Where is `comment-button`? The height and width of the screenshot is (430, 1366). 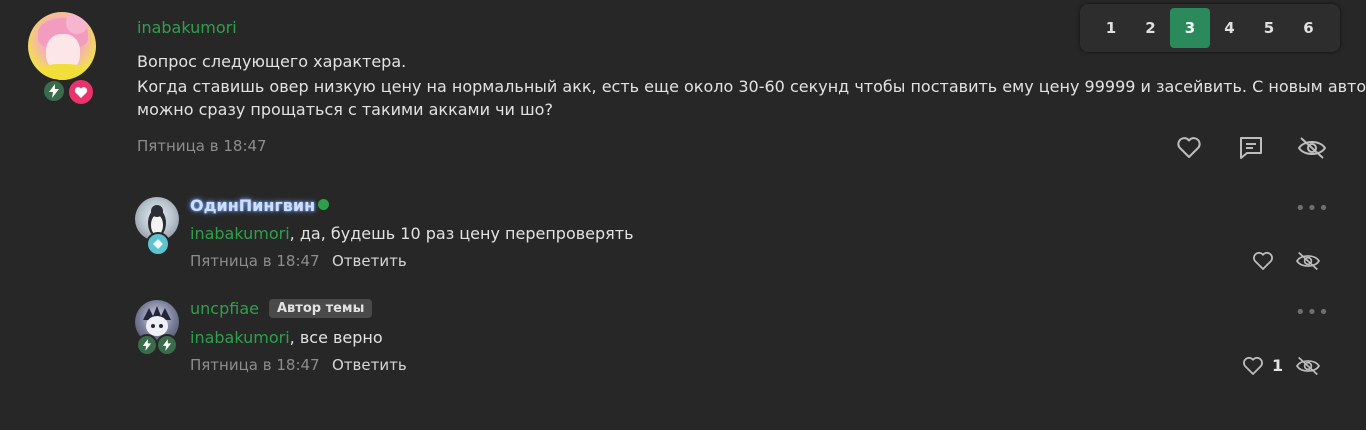
comment-button is located at coordinates (1251, 148).